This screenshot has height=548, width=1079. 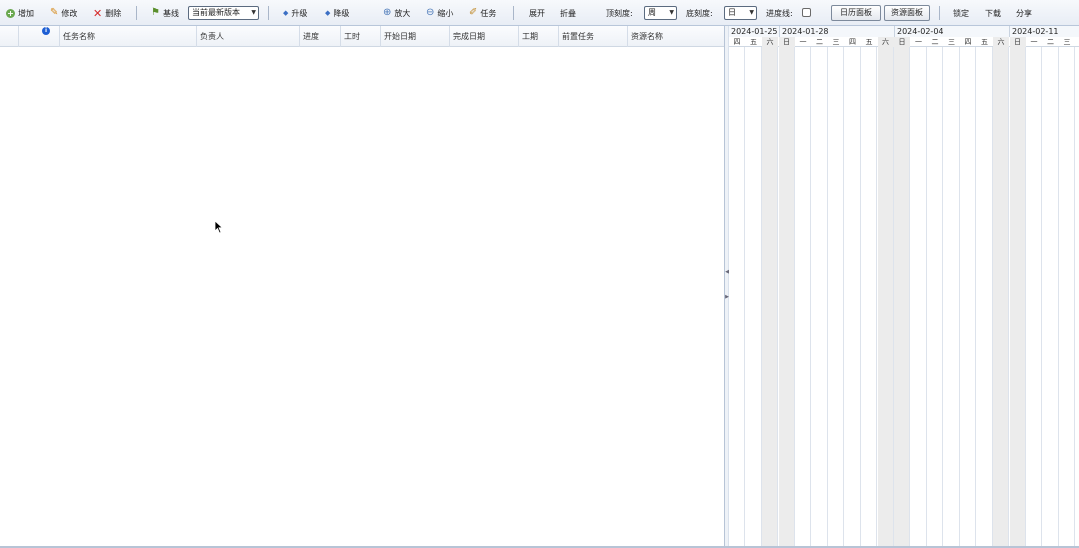 I want to click on top-scale-text: 顶刻度:, so click(x=619, y=13).